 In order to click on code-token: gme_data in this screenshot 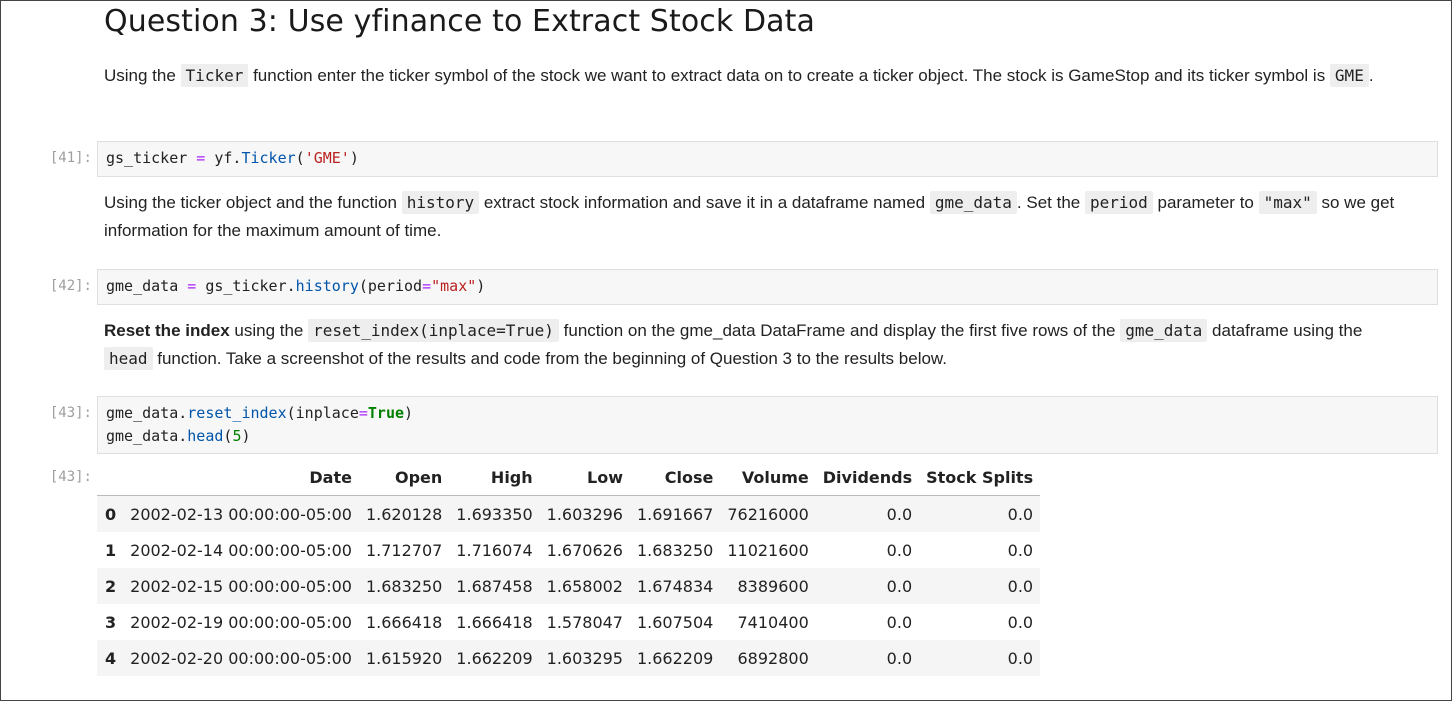, I will do `click(142, 286)`.